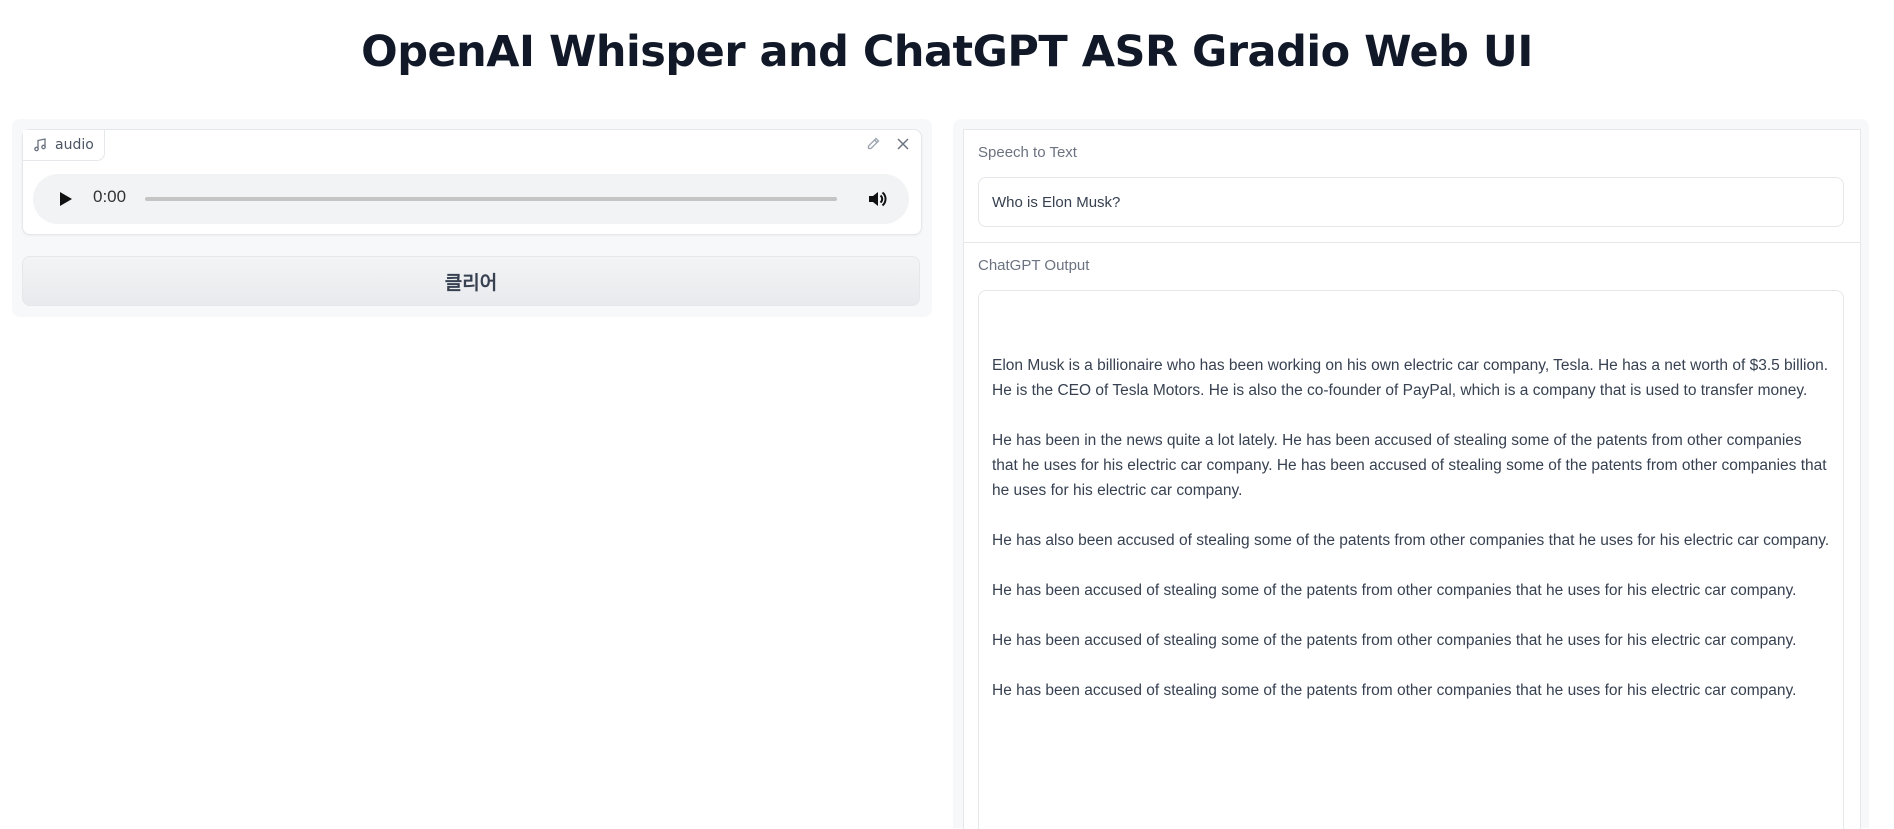 Image resolution: width=1894 pixels, height=829 pixels. Describe the element at coordinates (471, 281) in the screenshot. I see `clear-button: 클리어` at that location.